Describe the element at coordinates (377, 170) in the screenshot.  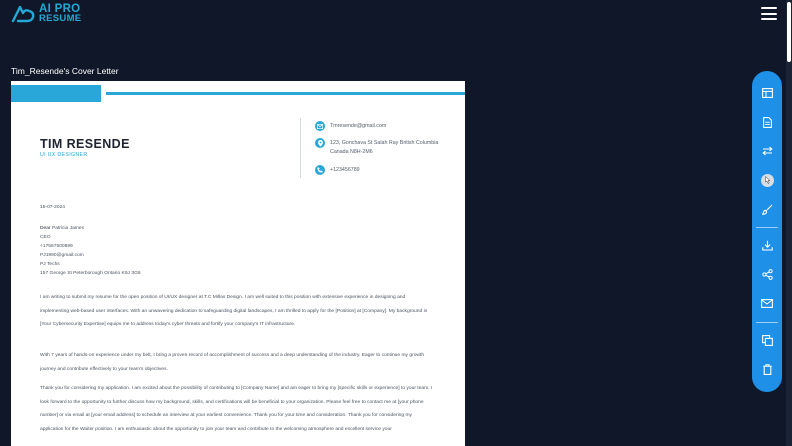
I see `contact-phone: +123456789` at that location.